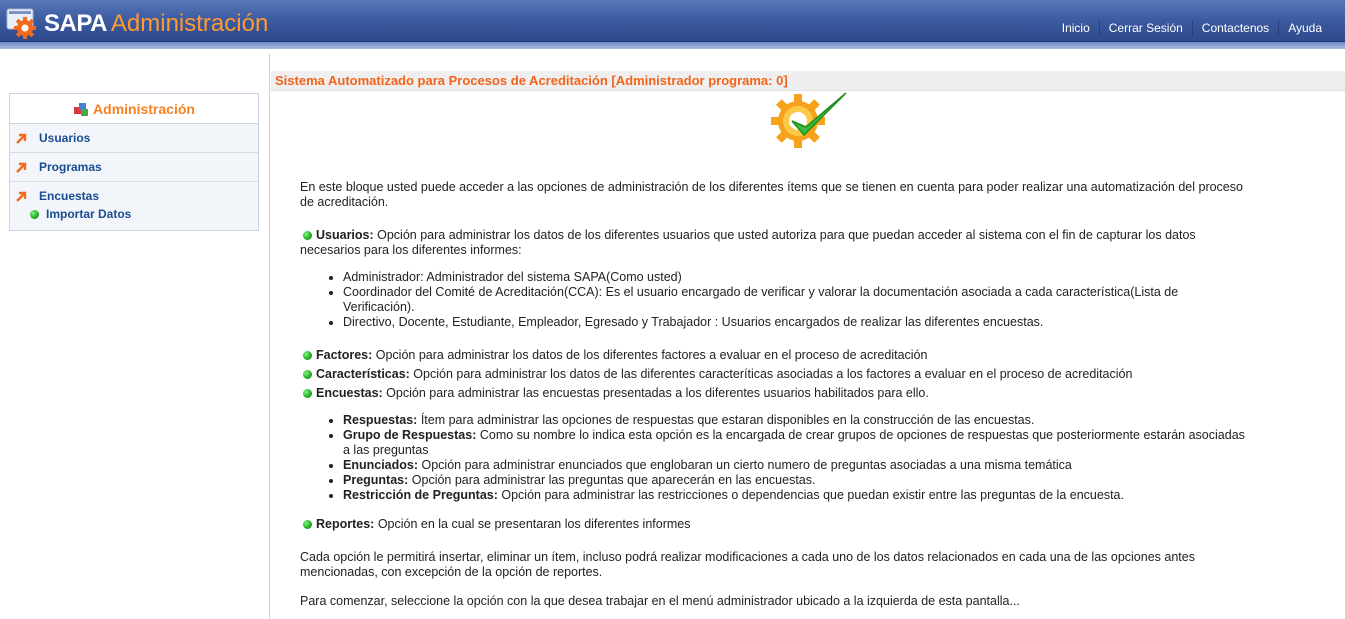 This screenshot has width=1345, height=619. I want to click on header-stripe, so click(672, 45).